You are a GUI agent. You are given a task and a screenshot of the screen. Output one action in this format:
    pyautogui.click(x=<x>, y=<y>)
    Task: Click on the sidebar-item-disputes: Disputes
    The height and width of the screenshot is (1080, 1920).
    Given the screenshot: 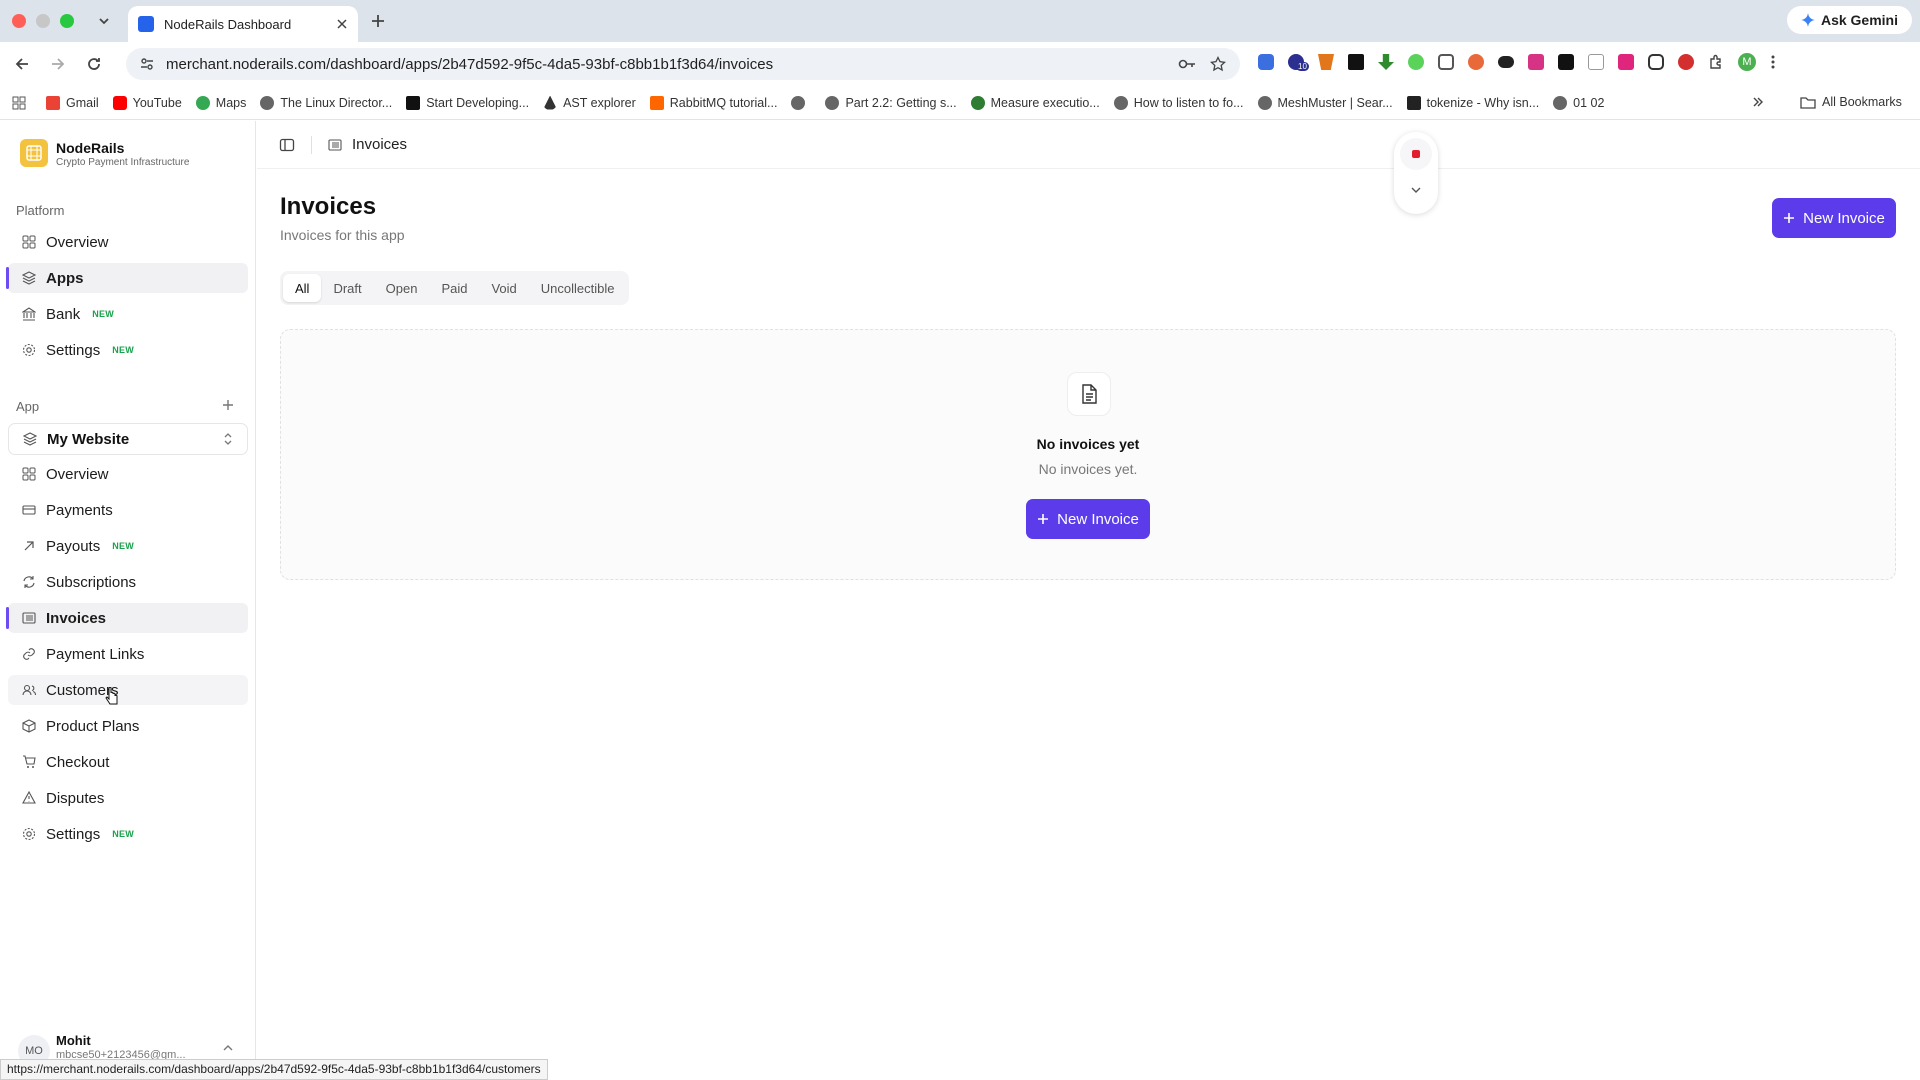 What is the action you would take?
    pyautogui.click(x=128, y=798)
    